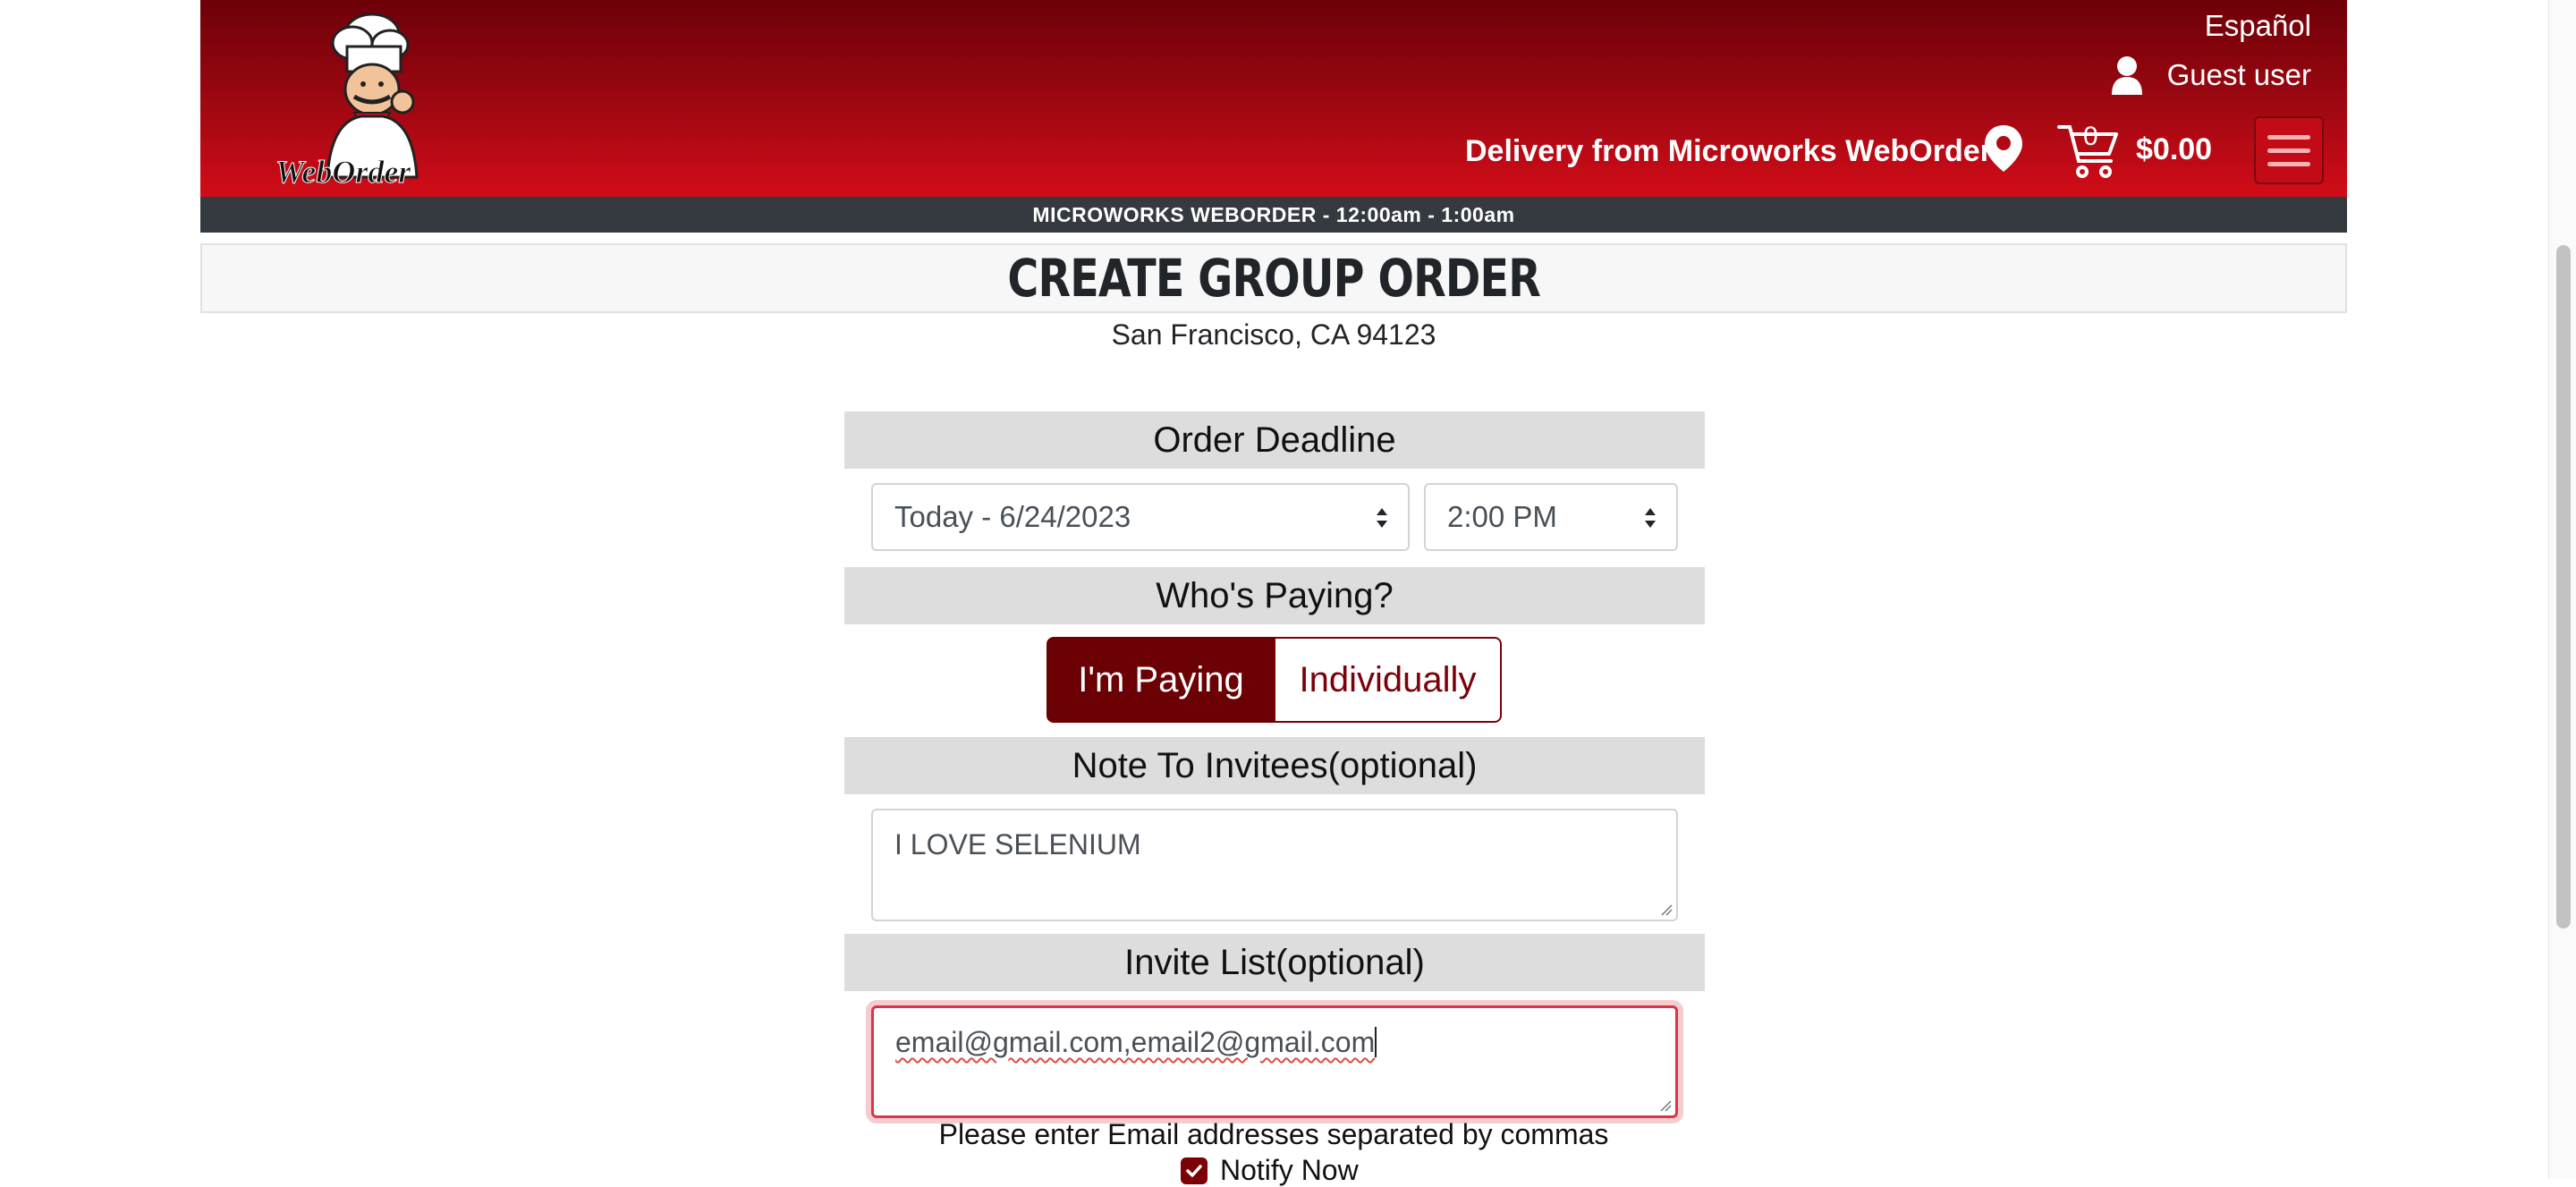 The image size is (2576, 1187). Describe the element at coordinates (1017, 845) in the screenshot. I see `note-value: I LOVE SELENIUM` at that location.